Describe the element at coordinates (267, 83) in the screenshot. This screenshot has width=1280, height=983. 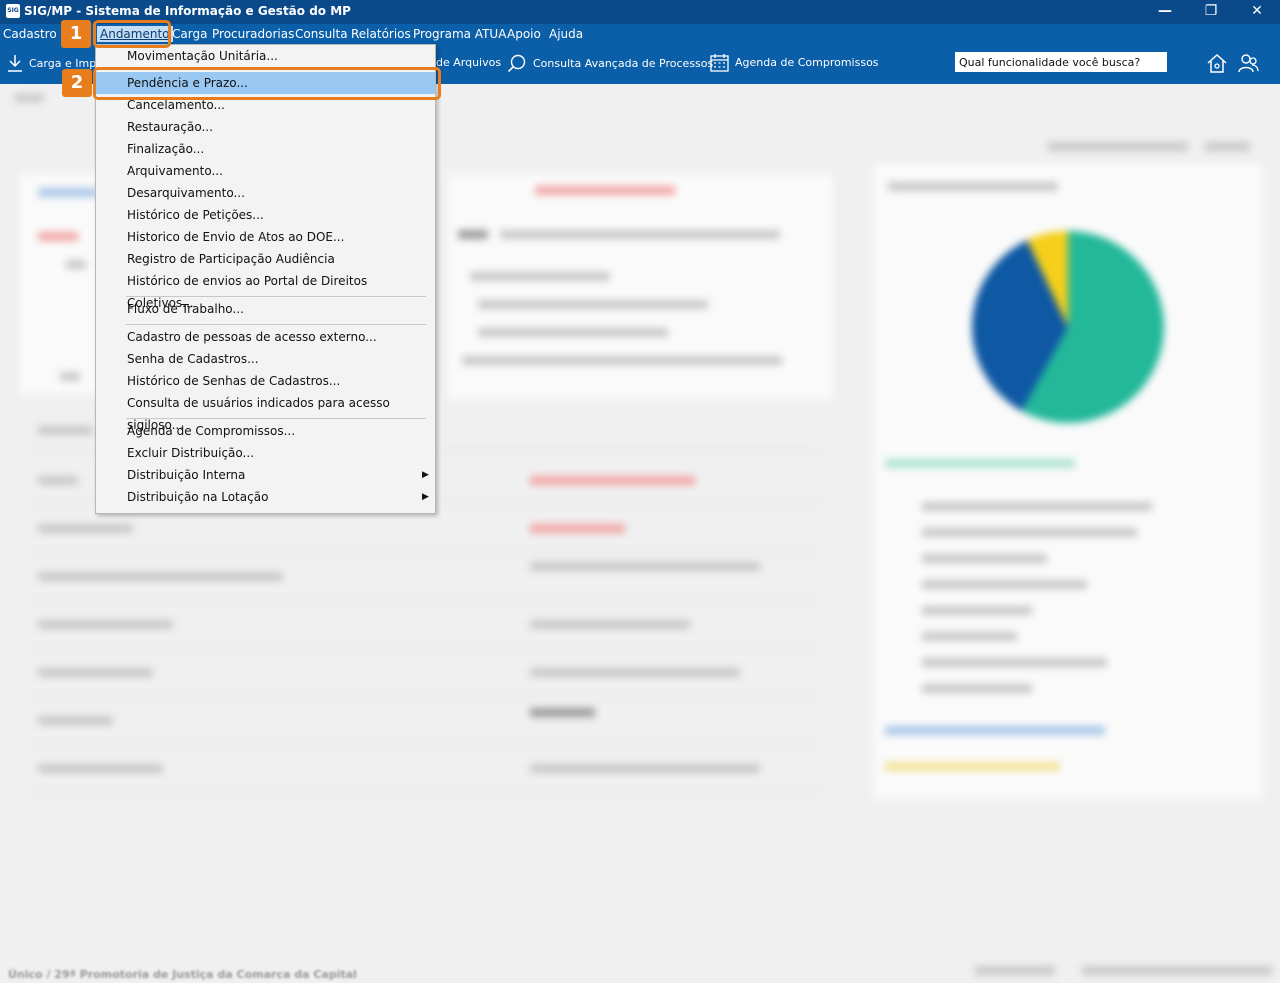
I see `callout-step-2-frame` at that location.